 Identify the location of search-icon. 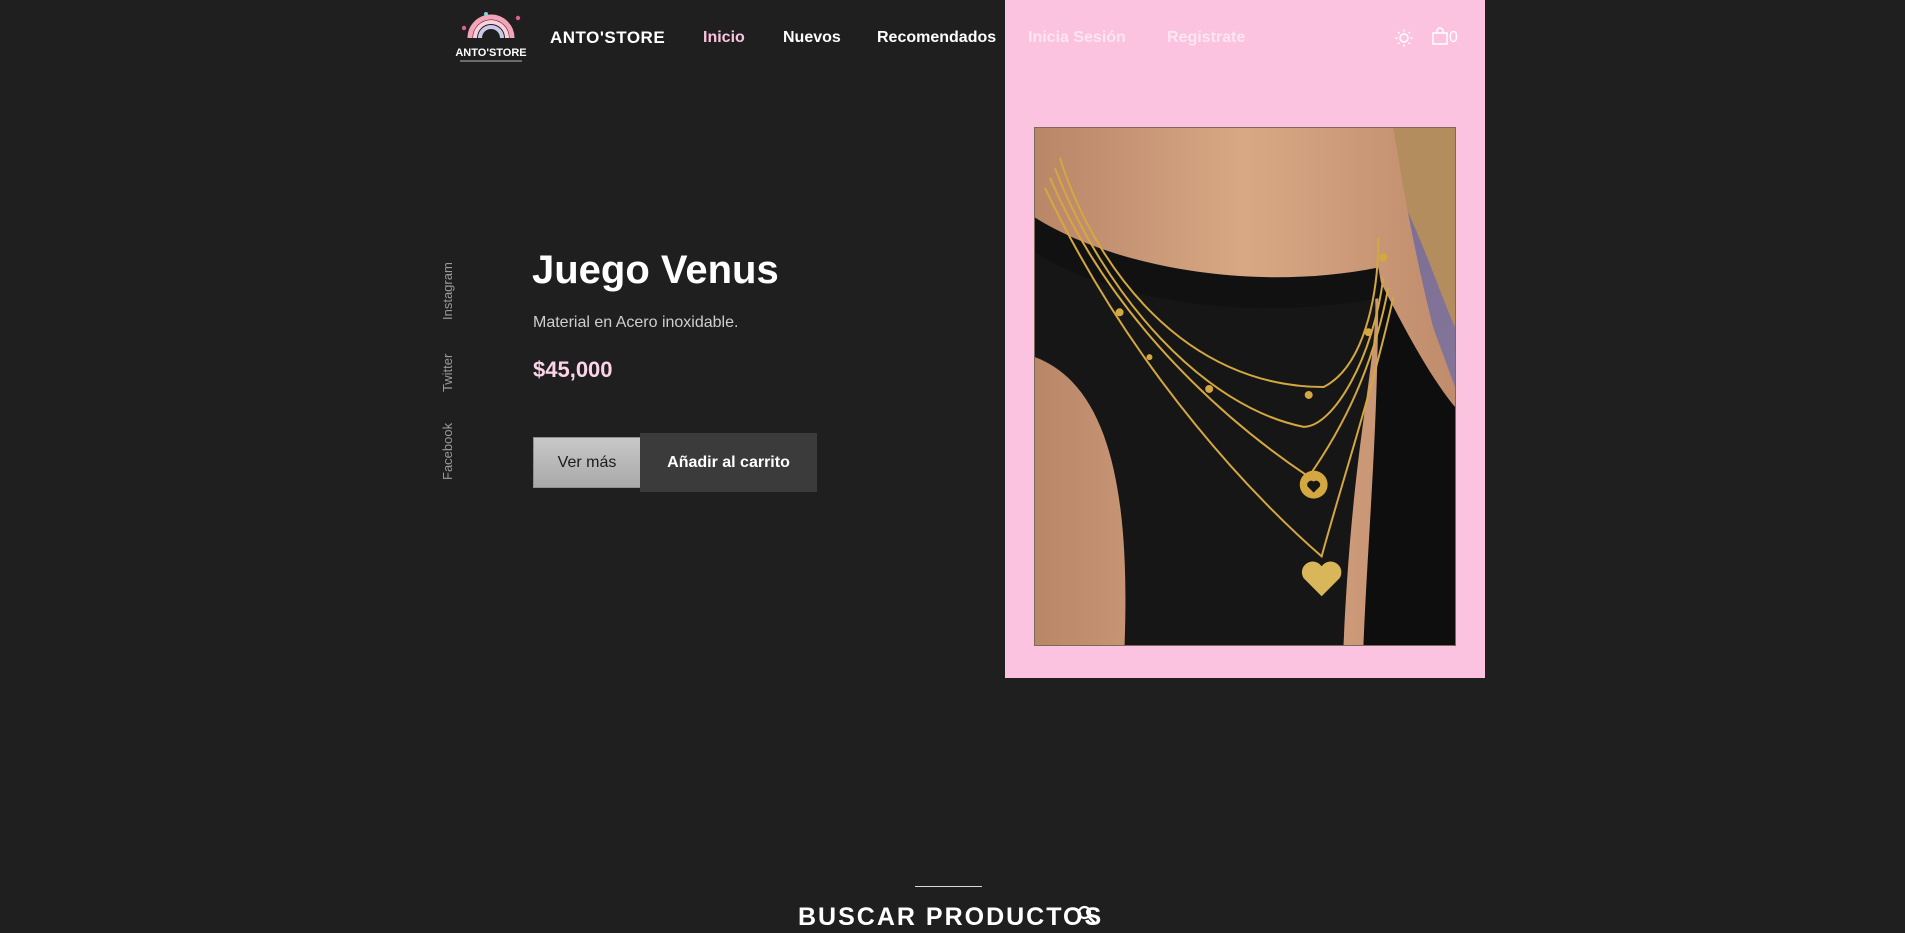
(1087, 915).